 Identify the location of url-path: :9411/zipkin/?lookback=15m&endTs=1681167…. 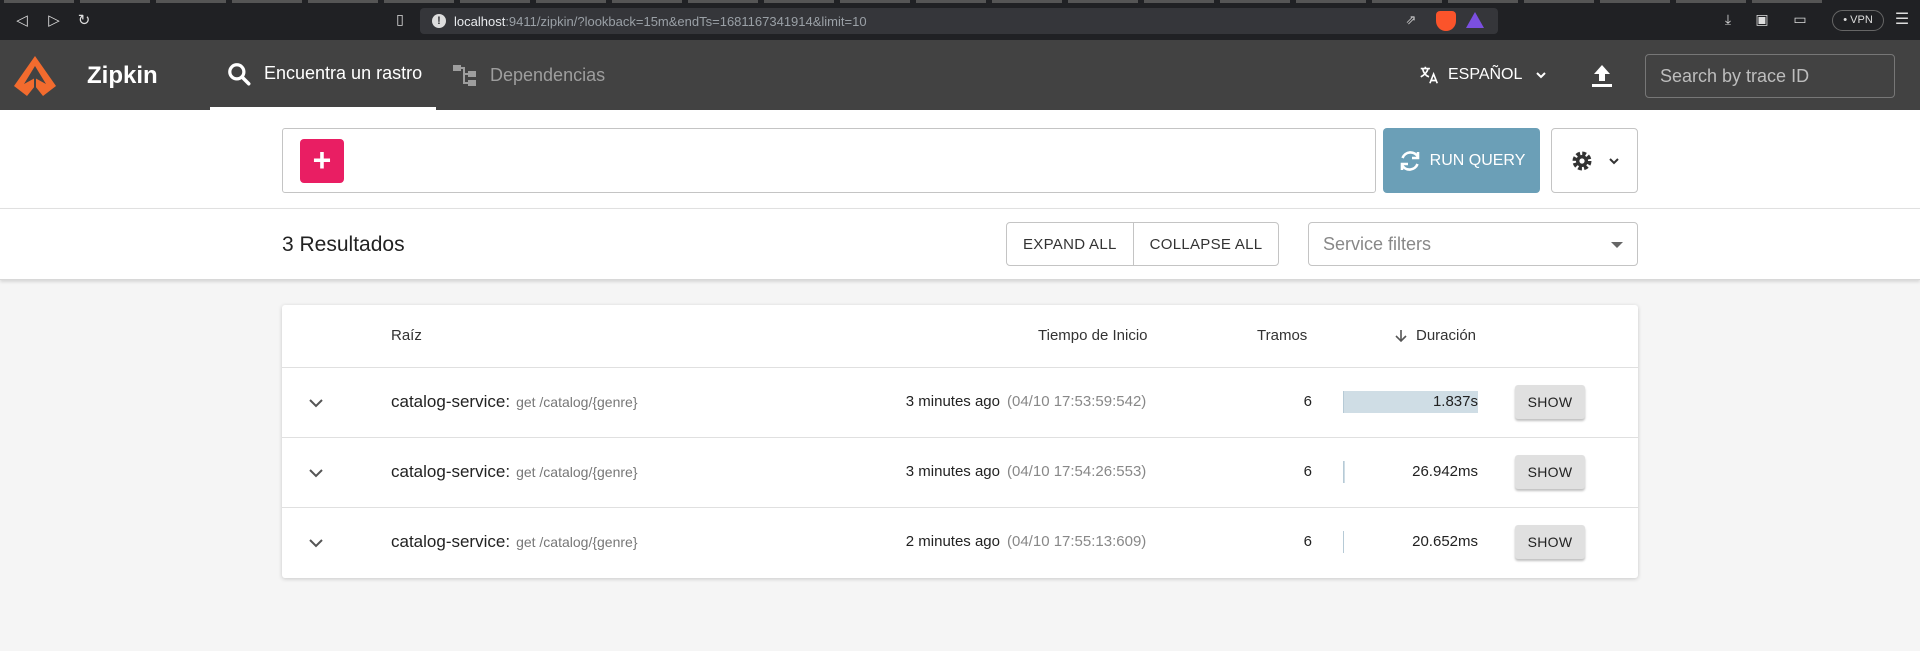
(686, 21).